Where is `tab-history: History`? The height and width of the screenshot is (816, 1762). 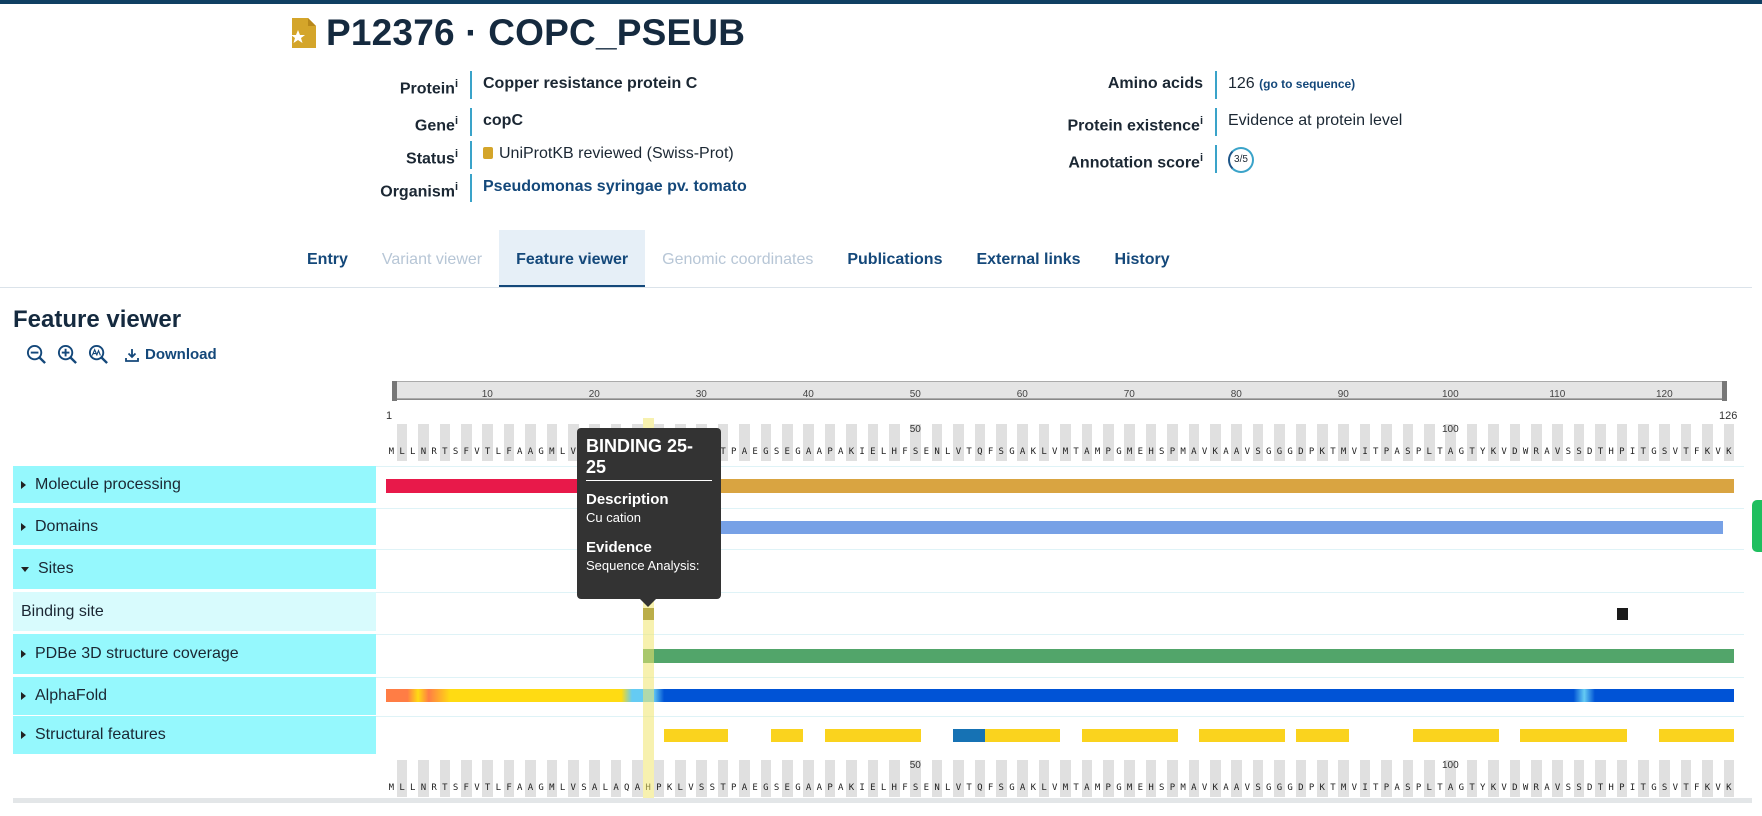 tab-history: History is located at coordinates (1142, 259).